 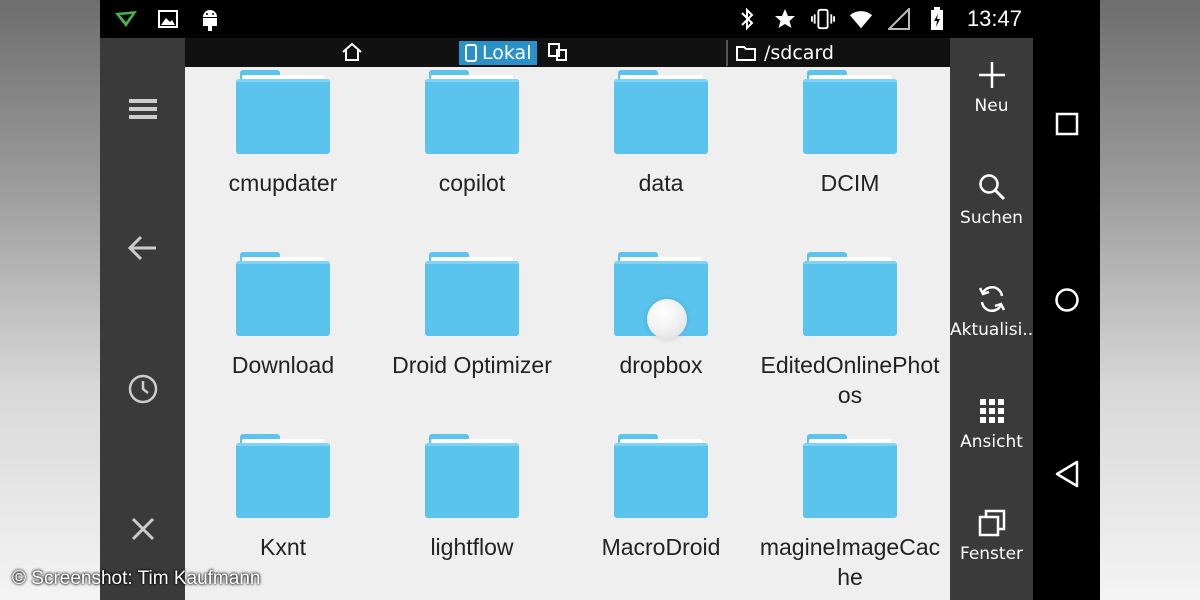 I want to click on right-rail: Neu Suchen Aktualisi... Ansicht Fenster, so click(x=991, y=319).